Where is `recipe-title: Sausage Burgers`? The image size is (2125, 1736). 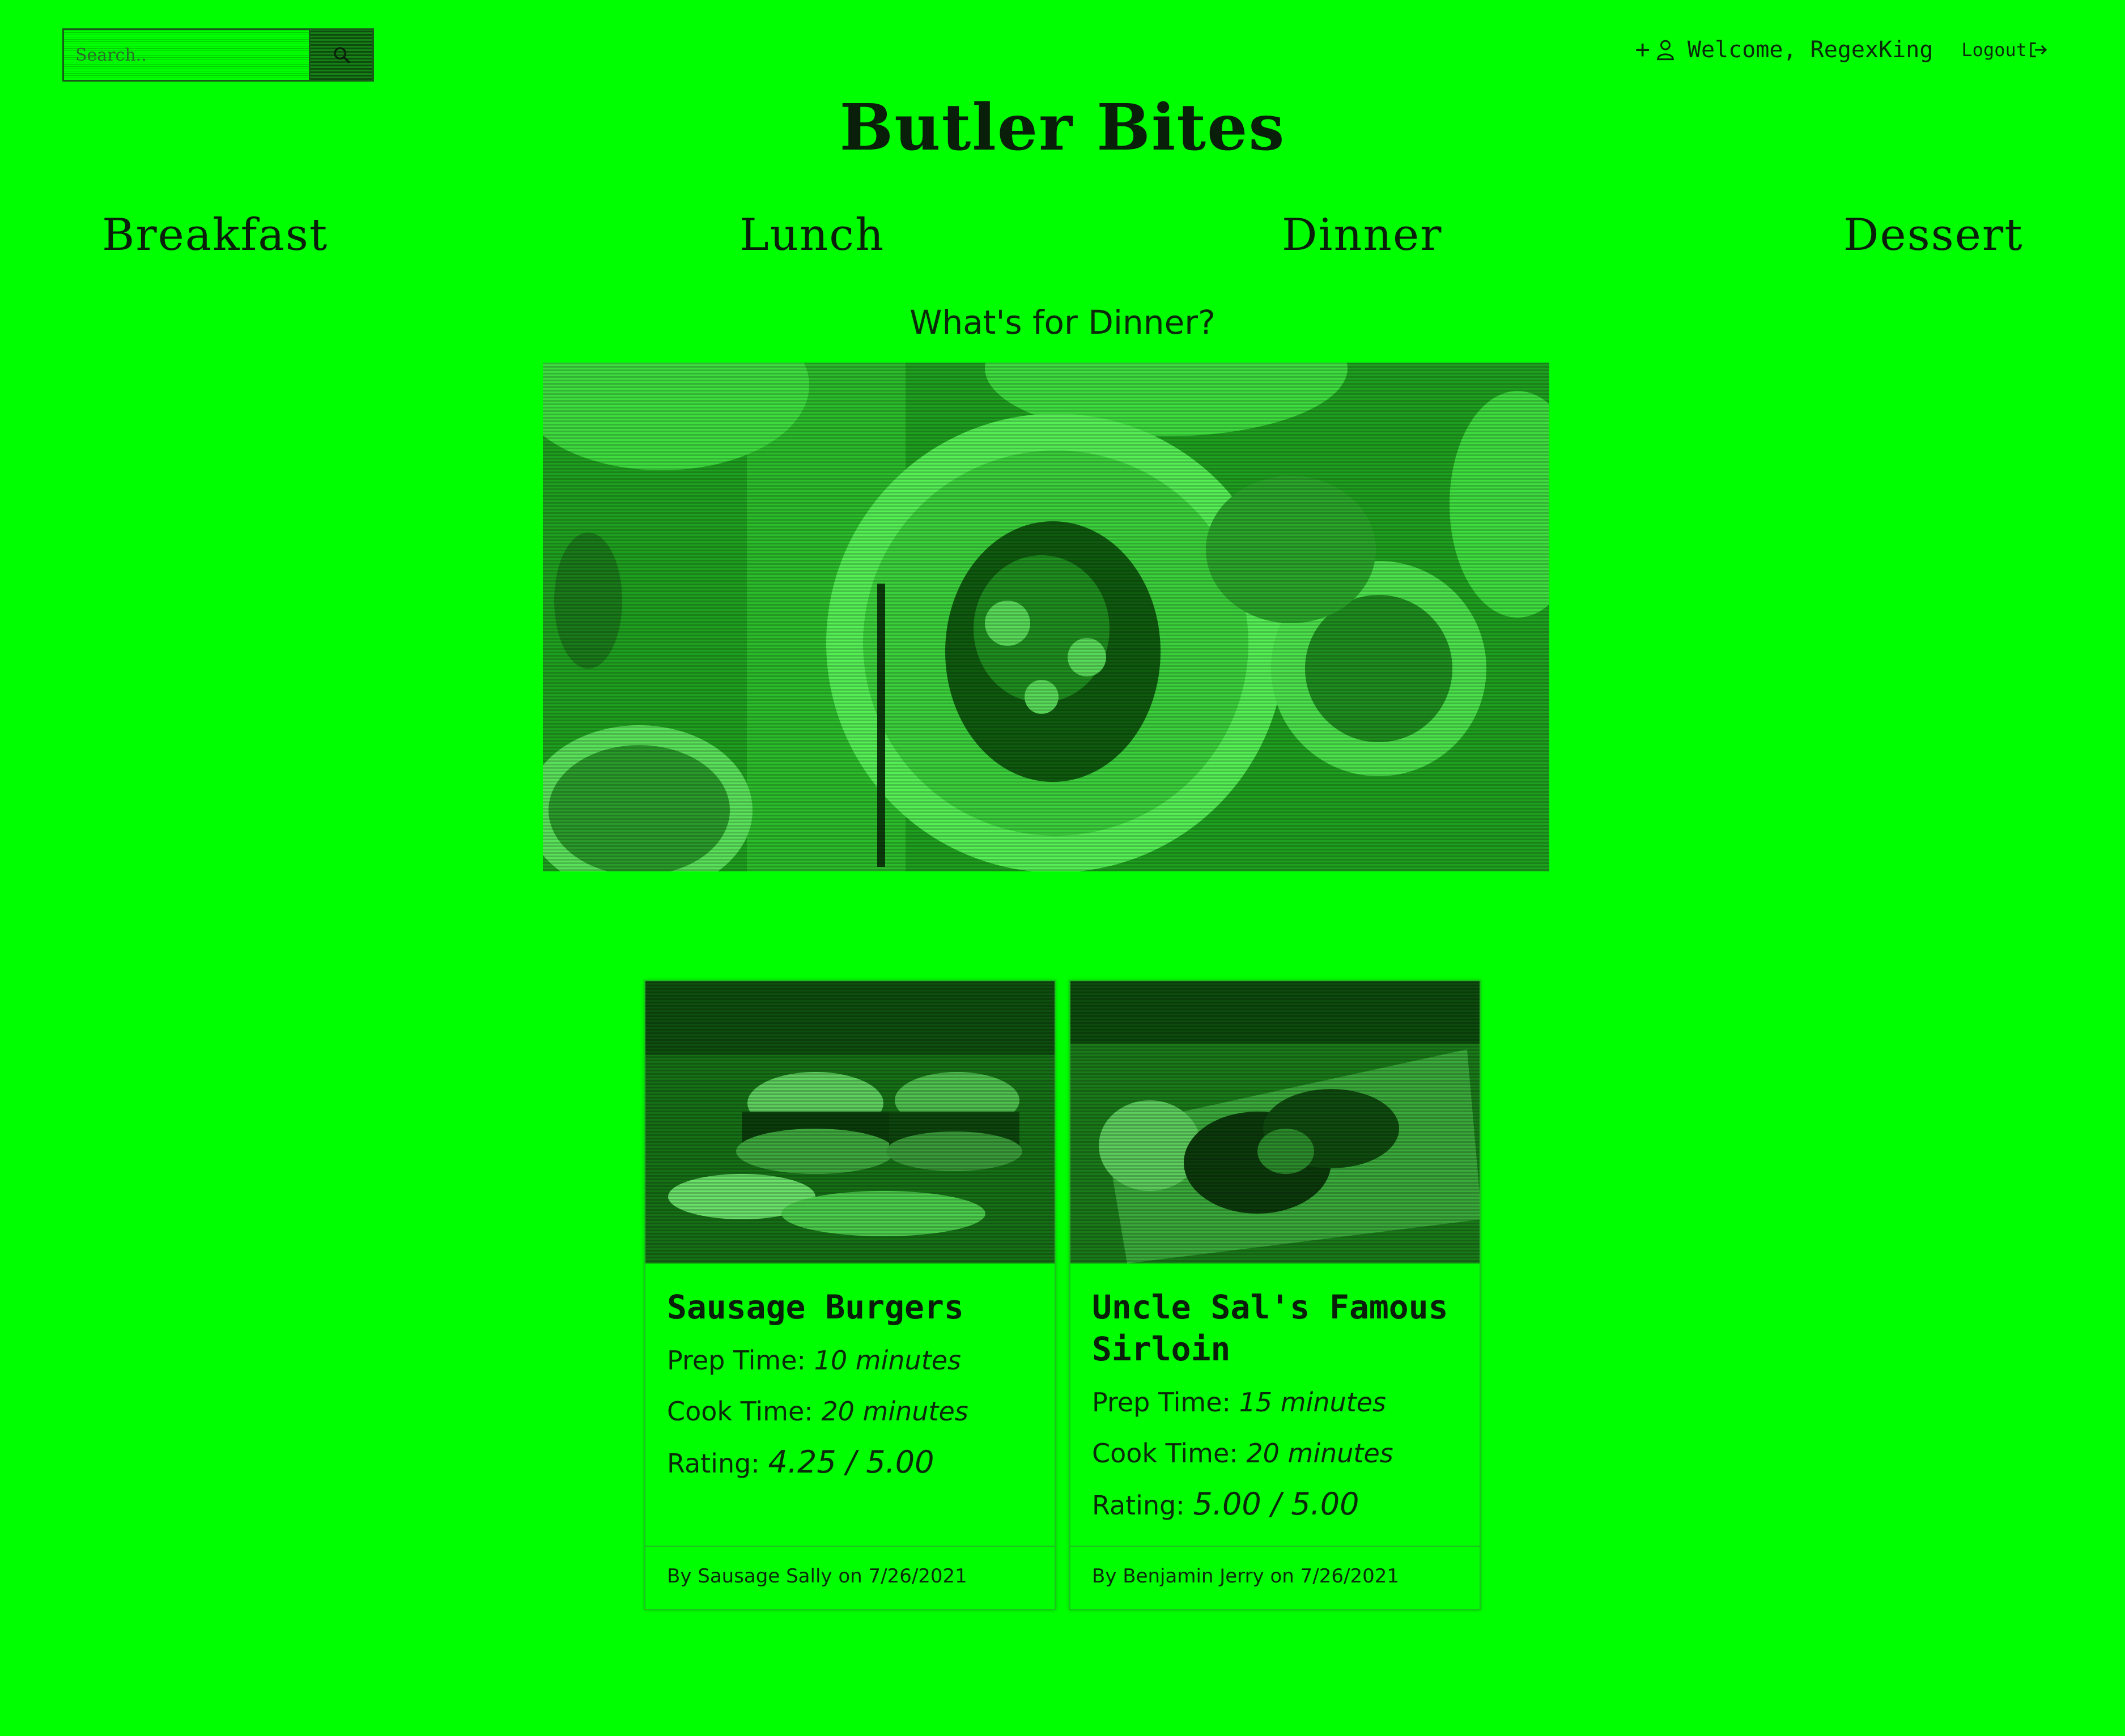 recipe-title: Sausage Burgers is located at coordinates (850, 1307).